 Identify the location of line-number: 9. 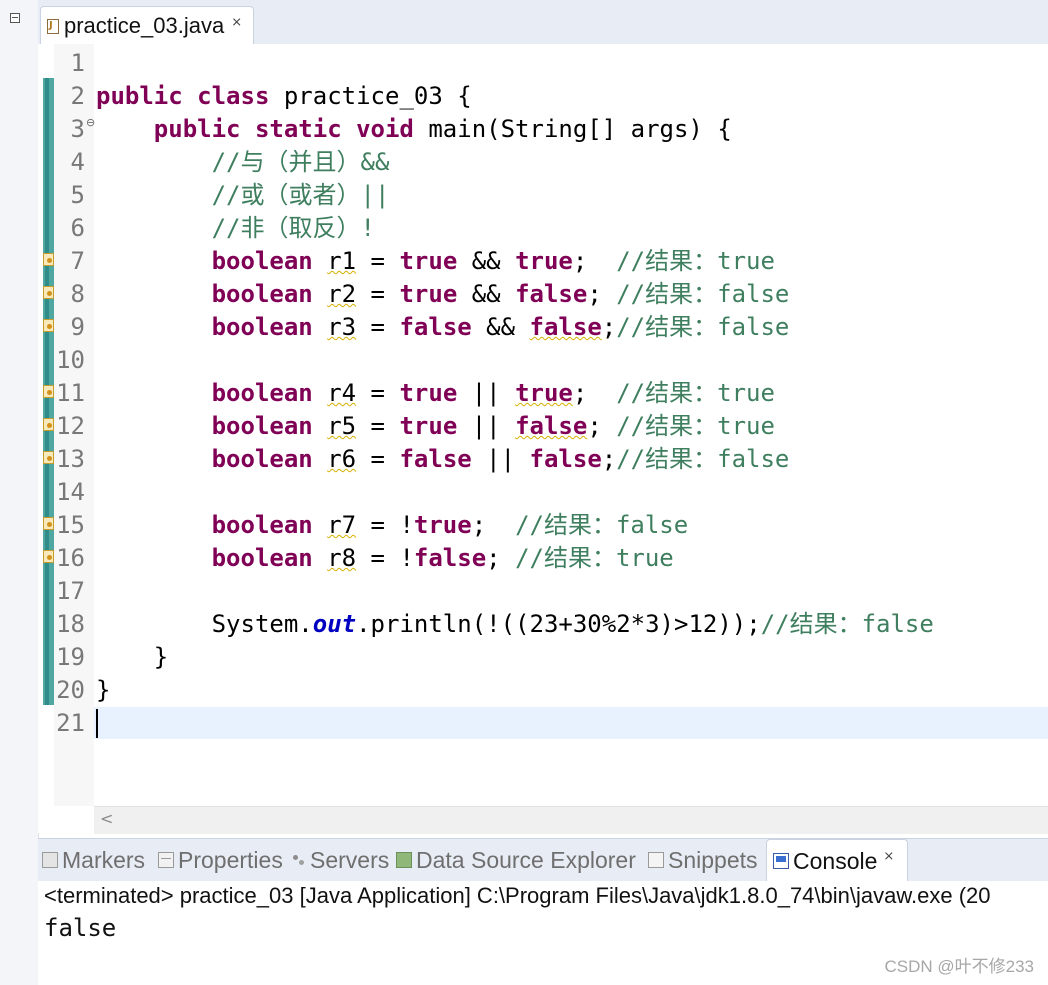
(77, 327).